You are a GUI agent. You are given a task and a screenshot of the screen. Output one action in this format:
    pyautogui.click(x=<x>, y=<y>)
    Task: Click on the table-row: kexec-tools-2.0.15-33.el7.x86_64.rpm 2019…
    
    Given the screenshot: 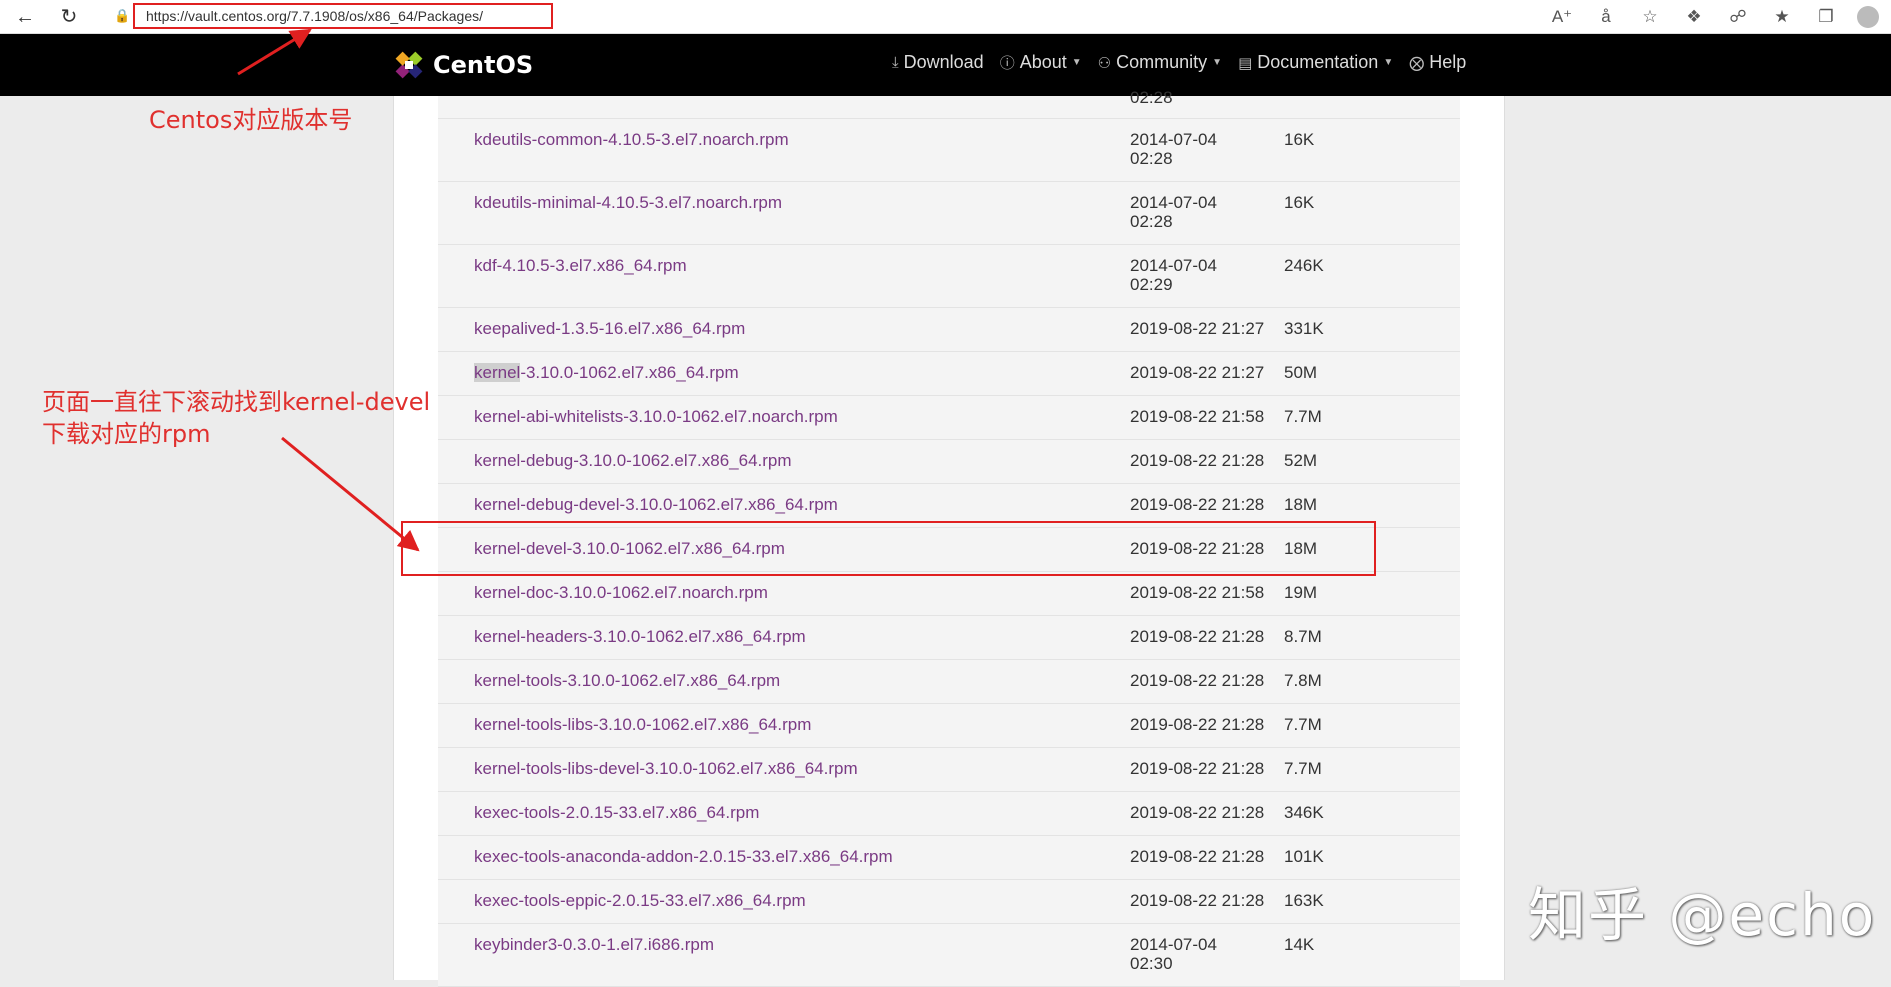 What is the action you would take?
    pyautogui.click(x=949, y=814)
    